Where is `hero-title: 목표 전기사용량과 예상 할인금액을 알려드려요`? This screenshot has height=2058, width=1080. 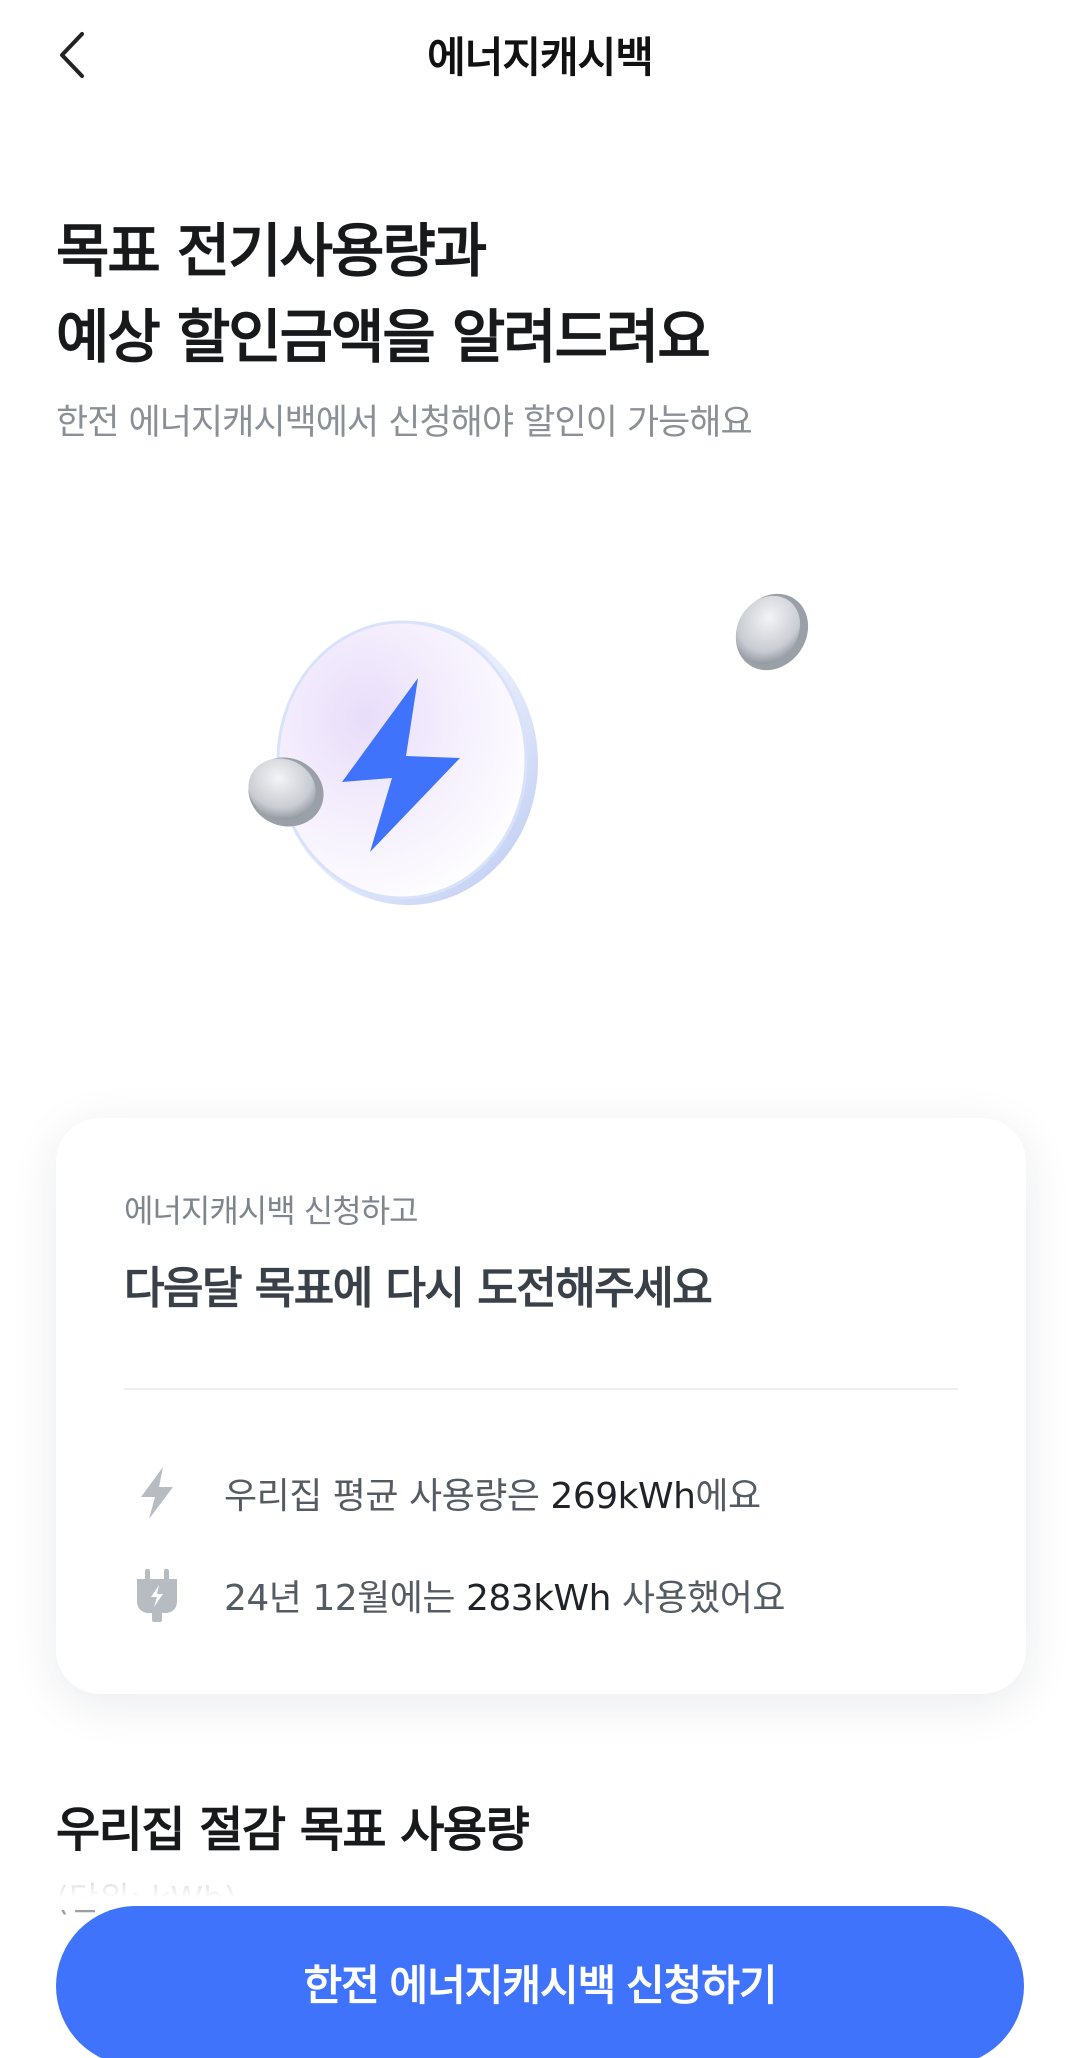 hero-title: 목표 전기사용량과 예상 할인금액을 알려드려요 is located at coordinates (546, 294).